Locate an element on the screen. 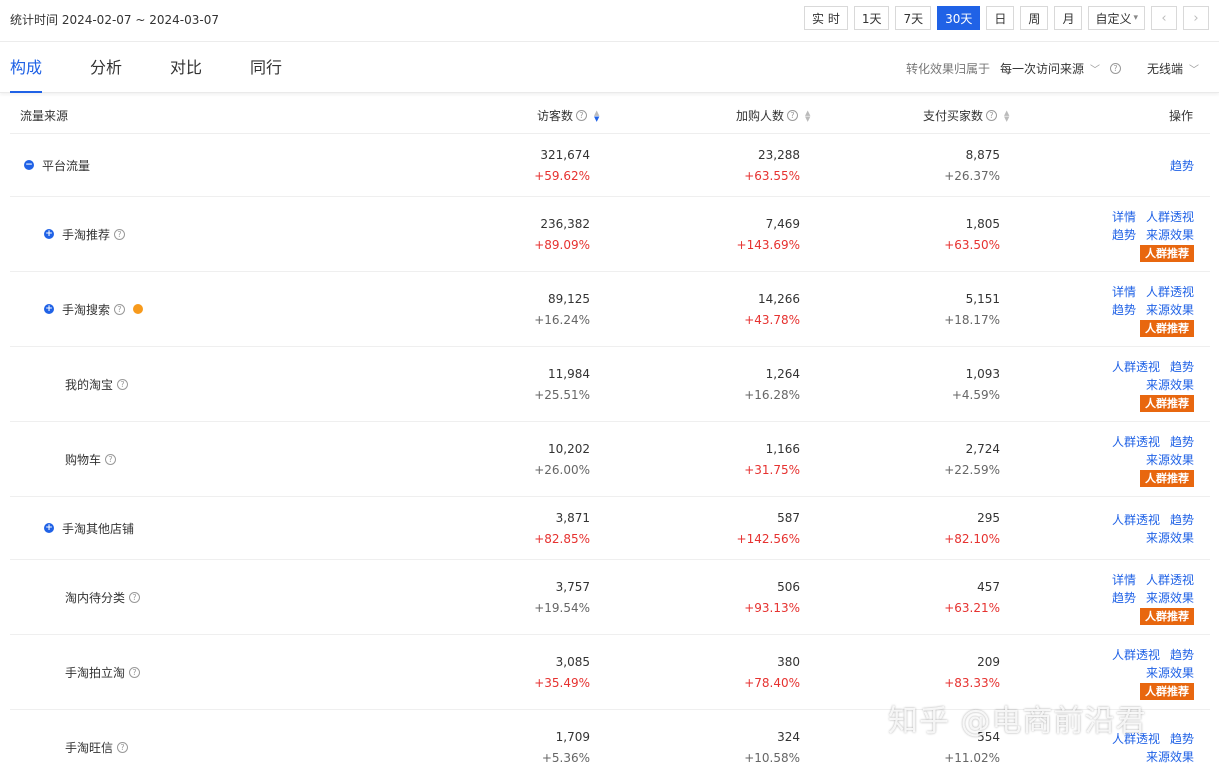  range-1day-button: 1天 is located at coordinates (871, 18).